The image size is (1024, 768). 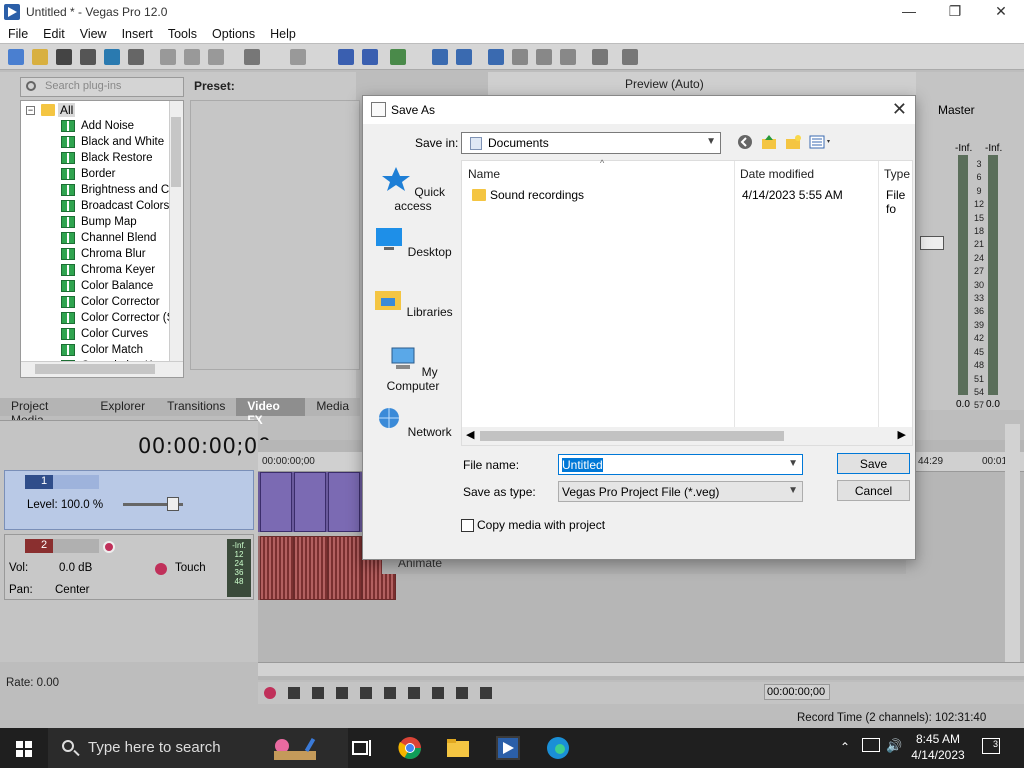 I want to click on selection-tool-icon, so click(x=398, y=57).